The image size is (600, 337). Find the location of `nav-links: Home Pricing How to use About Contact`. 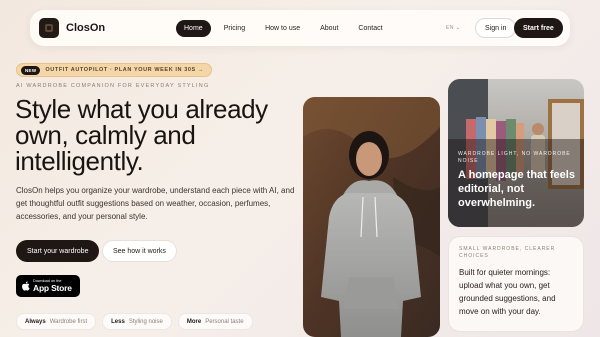

nav-links: Home Pricing How to use About Contact is located at coordinates (286, 28).